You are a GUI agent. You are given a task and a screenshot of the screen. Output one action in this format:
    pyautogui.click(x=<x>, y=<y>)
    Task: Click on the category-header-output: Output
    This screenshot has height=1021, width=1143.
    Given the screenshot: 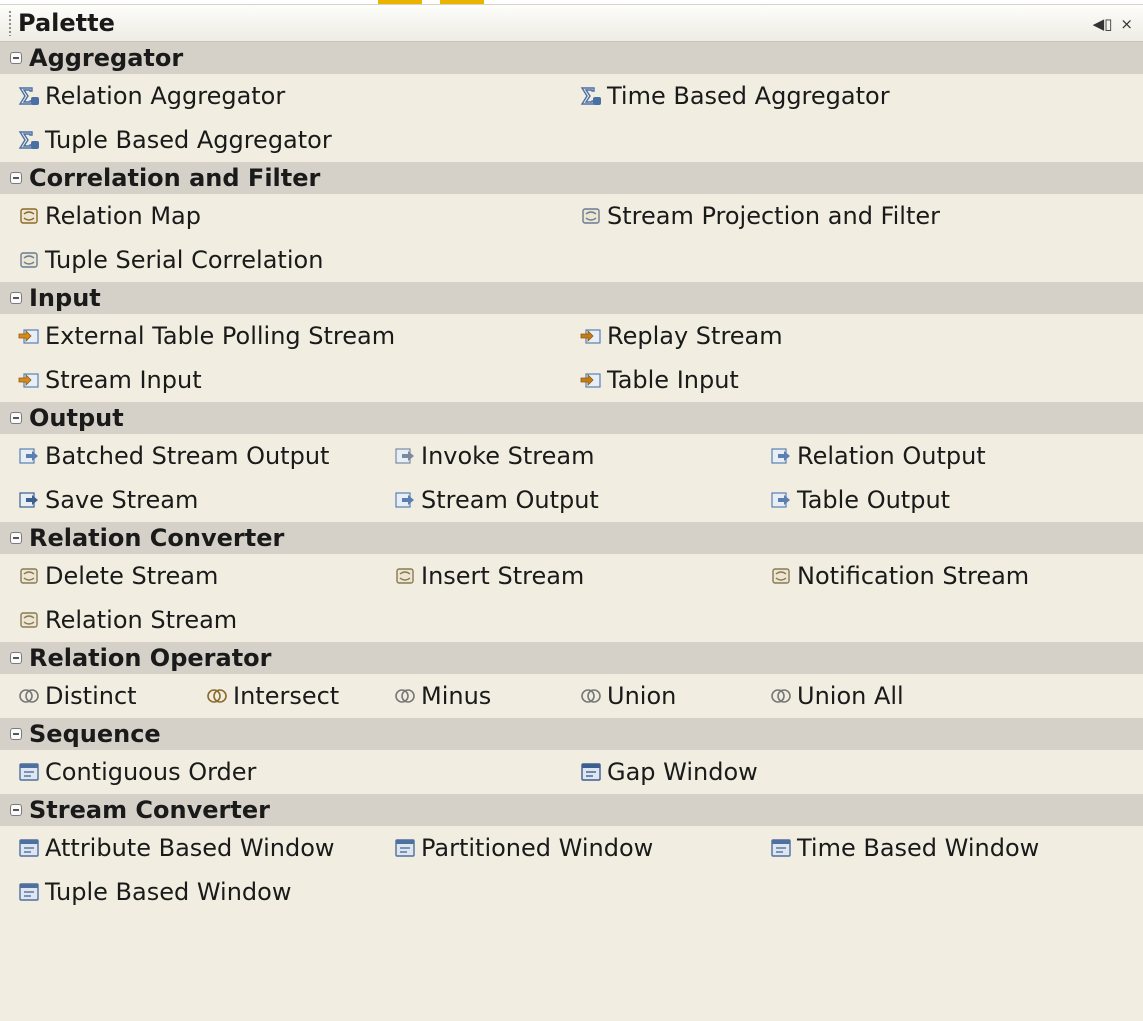 What is the action you would take?
    pyautogui.click(x=571, y=418)
    